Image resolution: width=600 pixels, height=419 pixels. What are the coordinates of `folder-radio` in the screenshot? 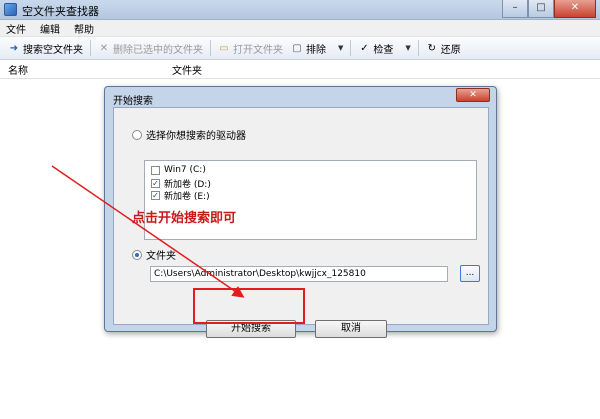 It's located at (137, 254).